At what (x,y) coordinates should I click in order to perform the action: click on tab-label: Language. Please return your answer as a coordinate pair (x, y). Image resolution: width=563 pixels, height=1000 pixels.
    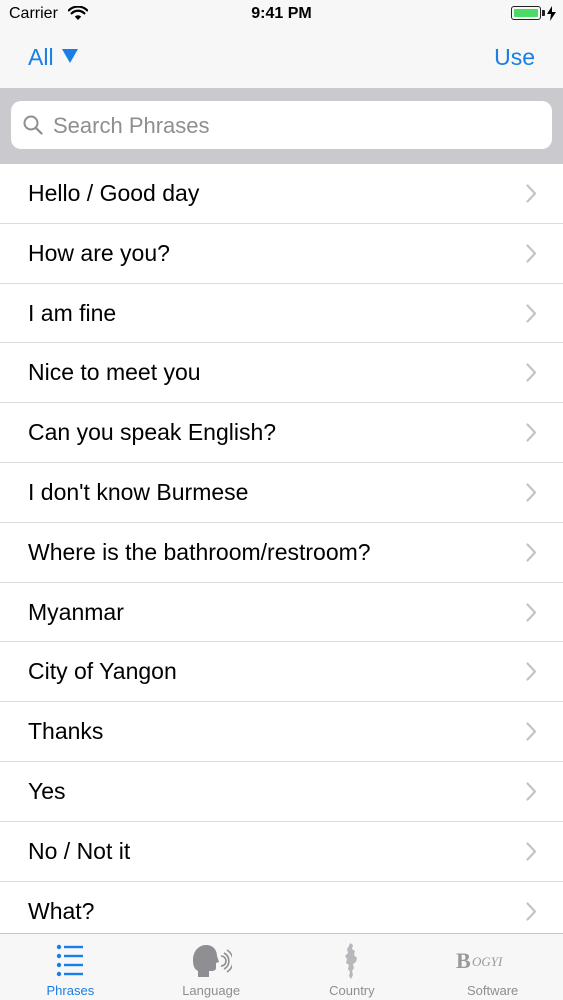
    Looking at the image, I should click on (211, 990).